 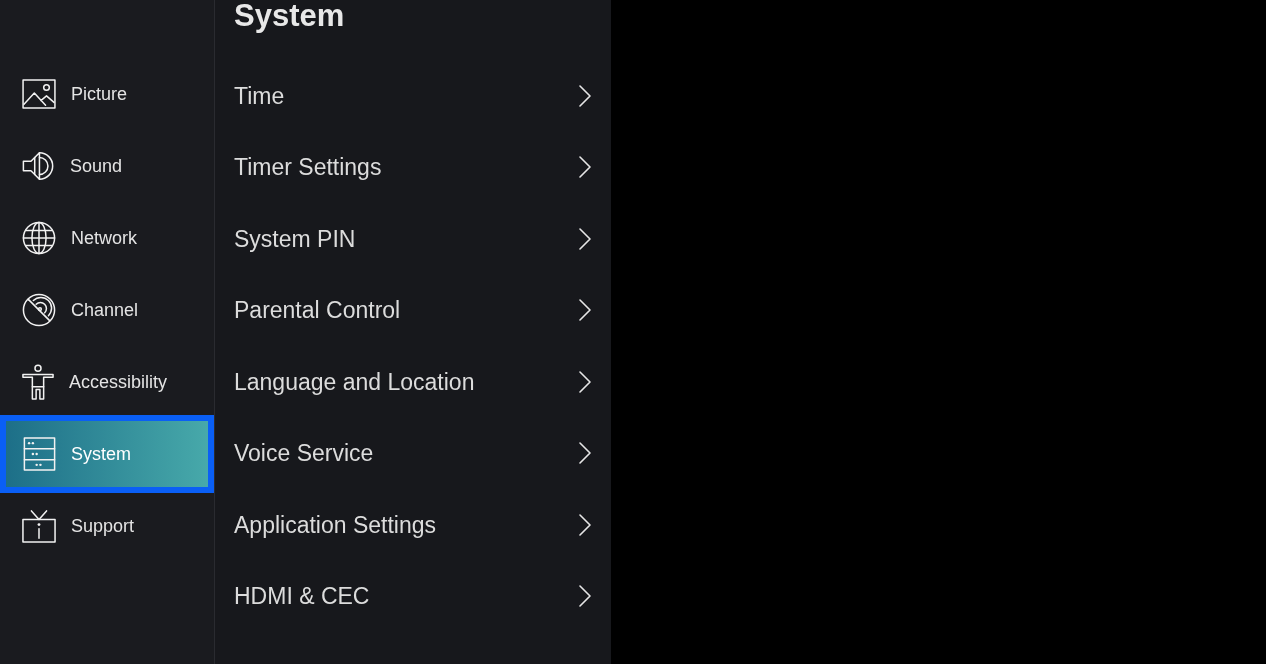 What do you see at coordinates (413, 453) in the screenshot?
I see `menu-item: Voice Service` at bounding box center [413, 453].